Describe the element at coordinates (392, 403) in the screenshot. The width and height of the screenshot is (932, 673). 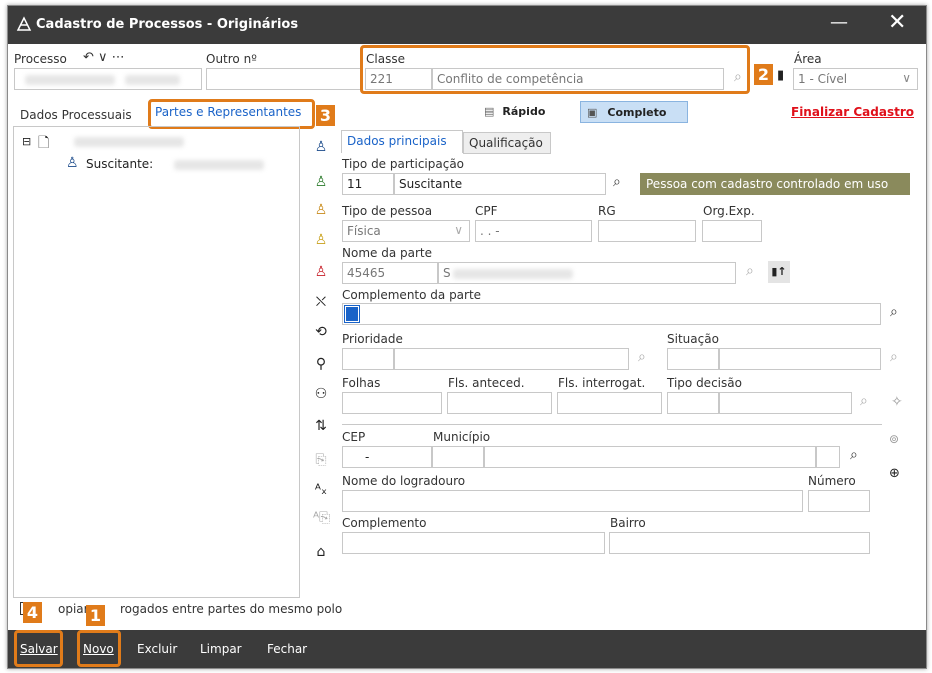
I see `folhas-input` at that location.